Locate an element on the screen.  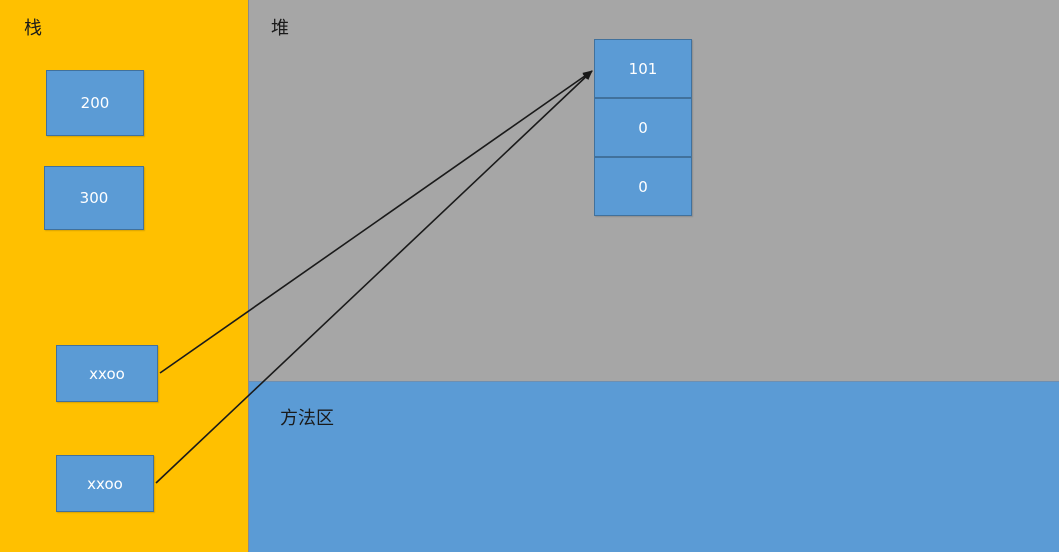
method-area-label: 方法区 is located at coordinates (307, 418).